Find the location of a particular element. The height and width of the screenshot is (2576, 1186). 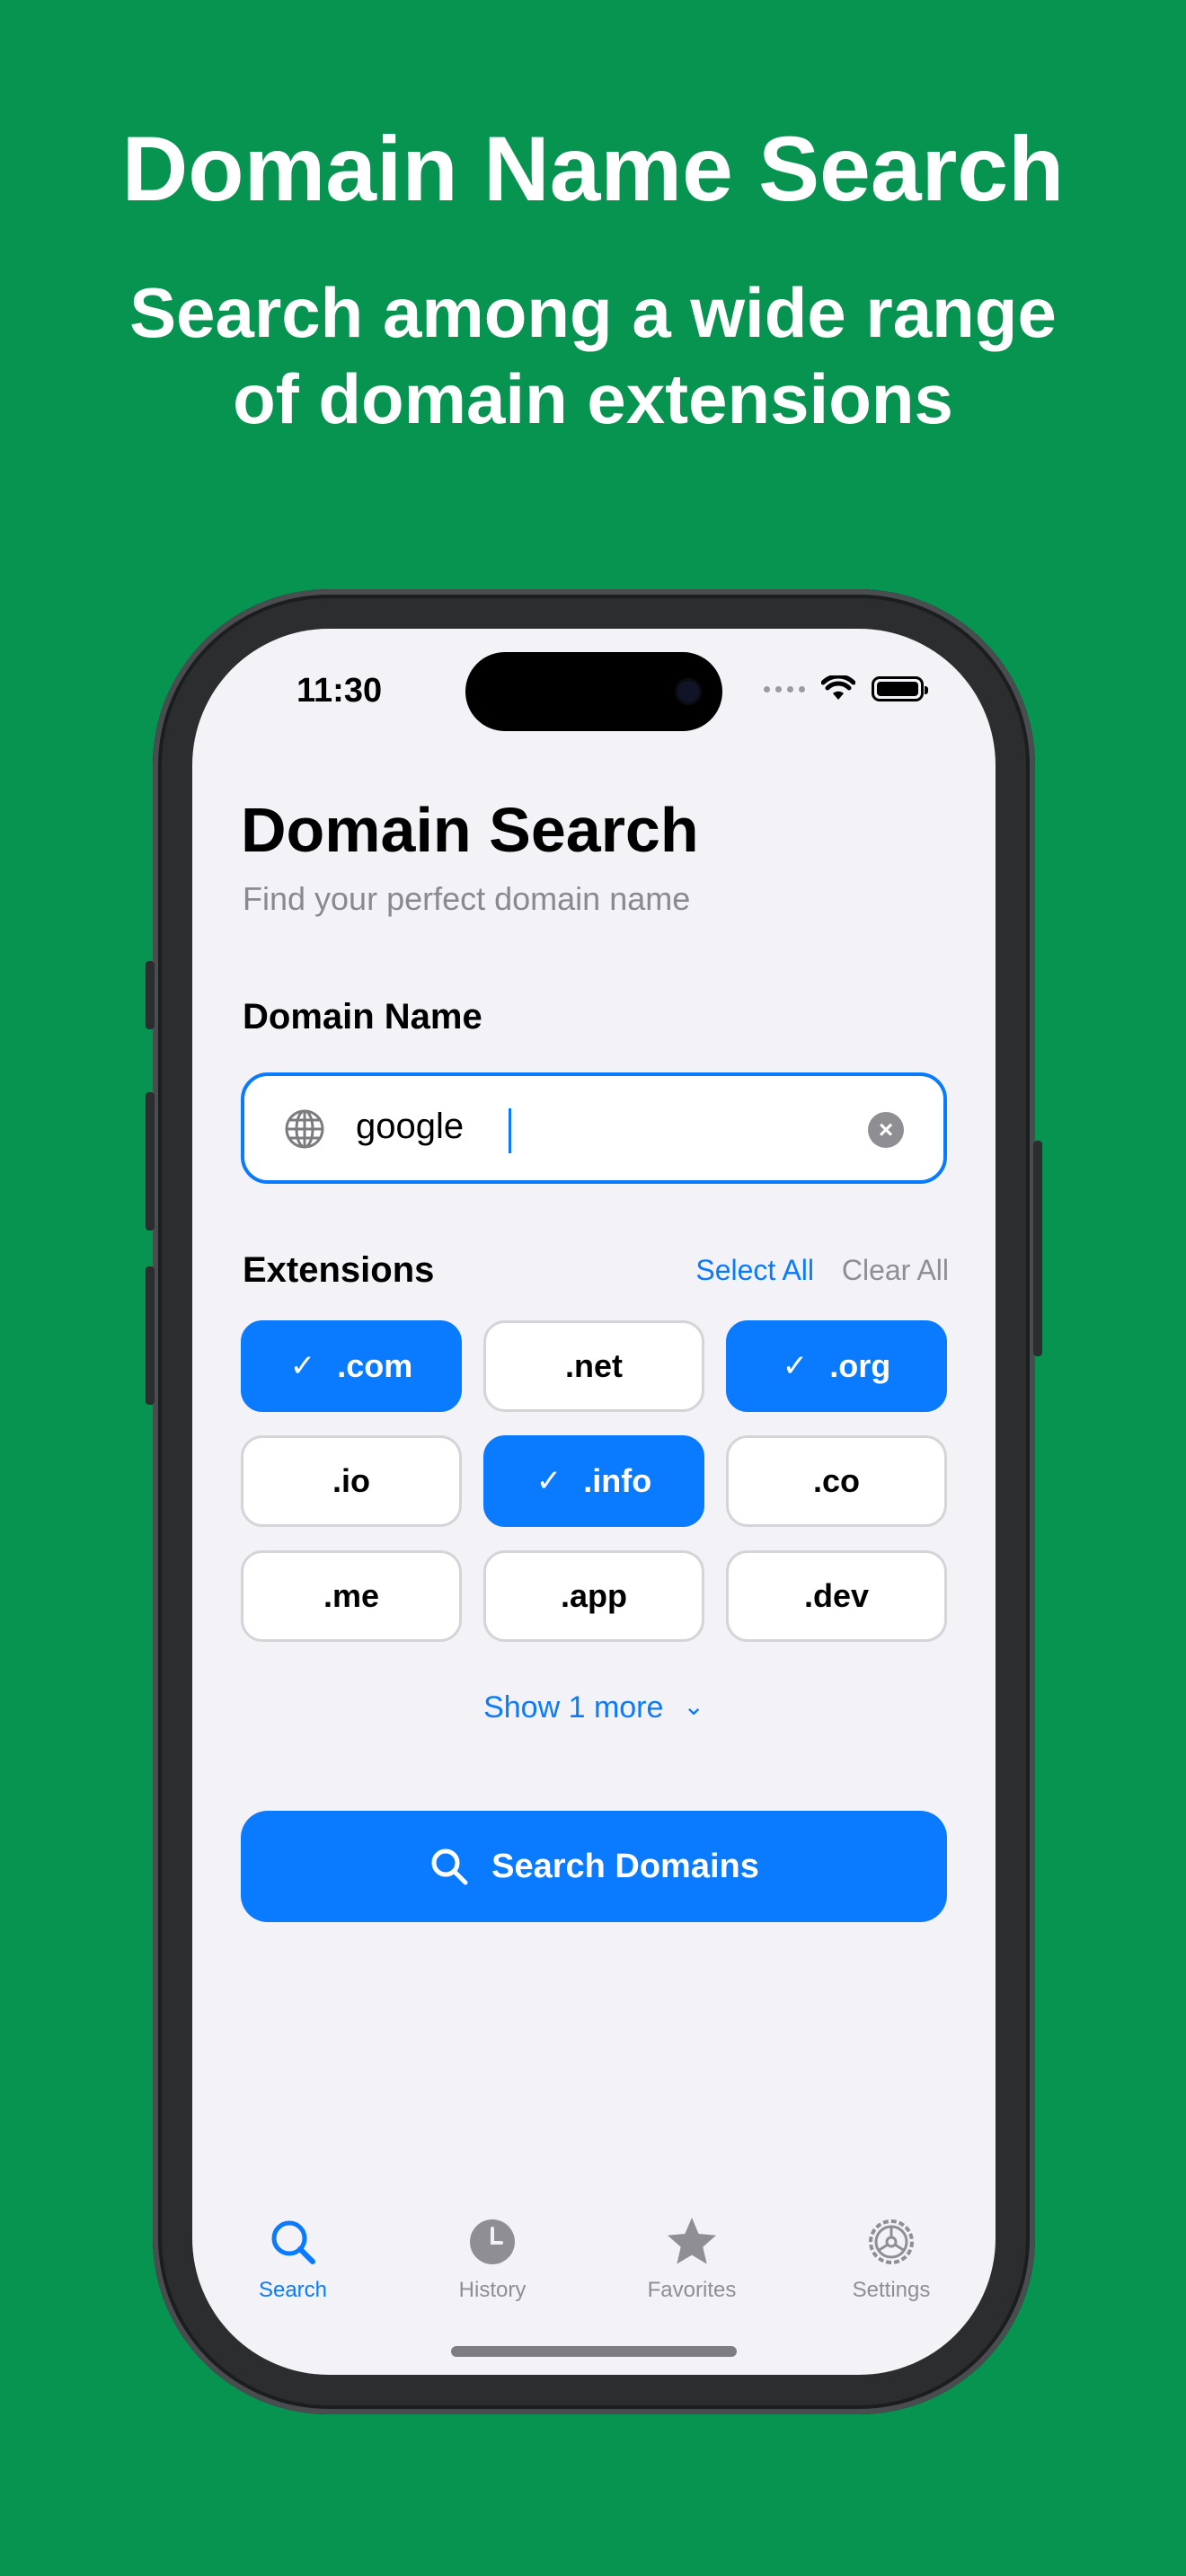

promo-subtitle-line-1: Search among a wide range is located at coordinates (593, 312).